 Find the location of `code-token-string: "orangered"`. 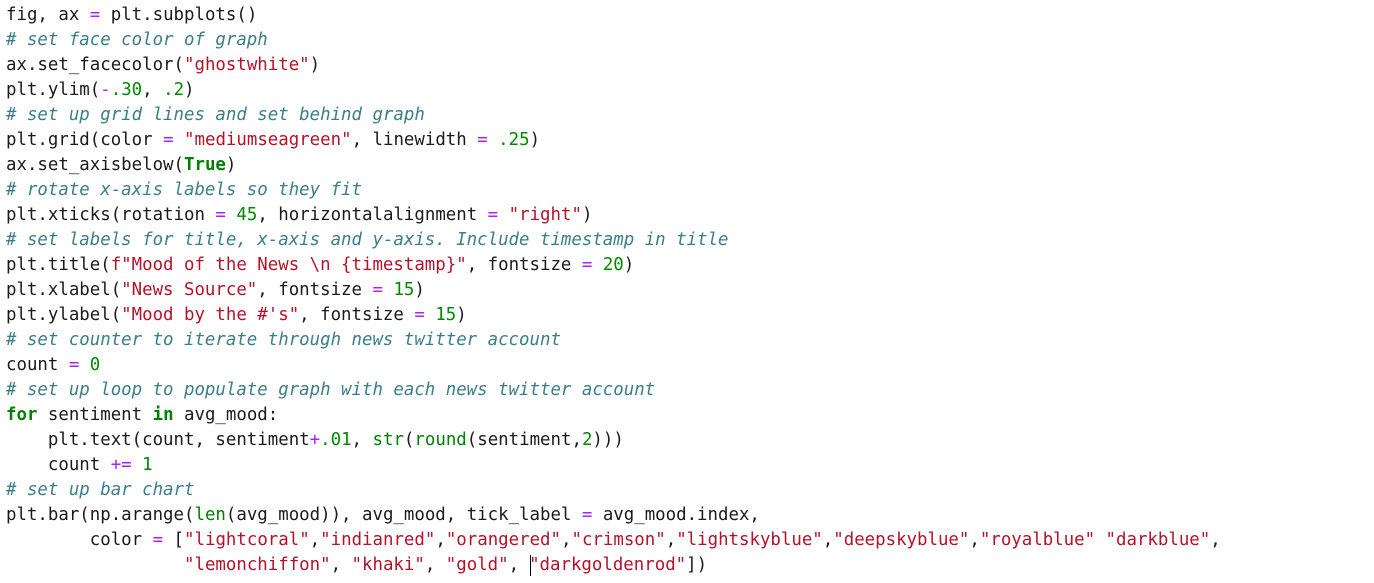

code-token-string: "orangered" is located at coordinates (503, 540).